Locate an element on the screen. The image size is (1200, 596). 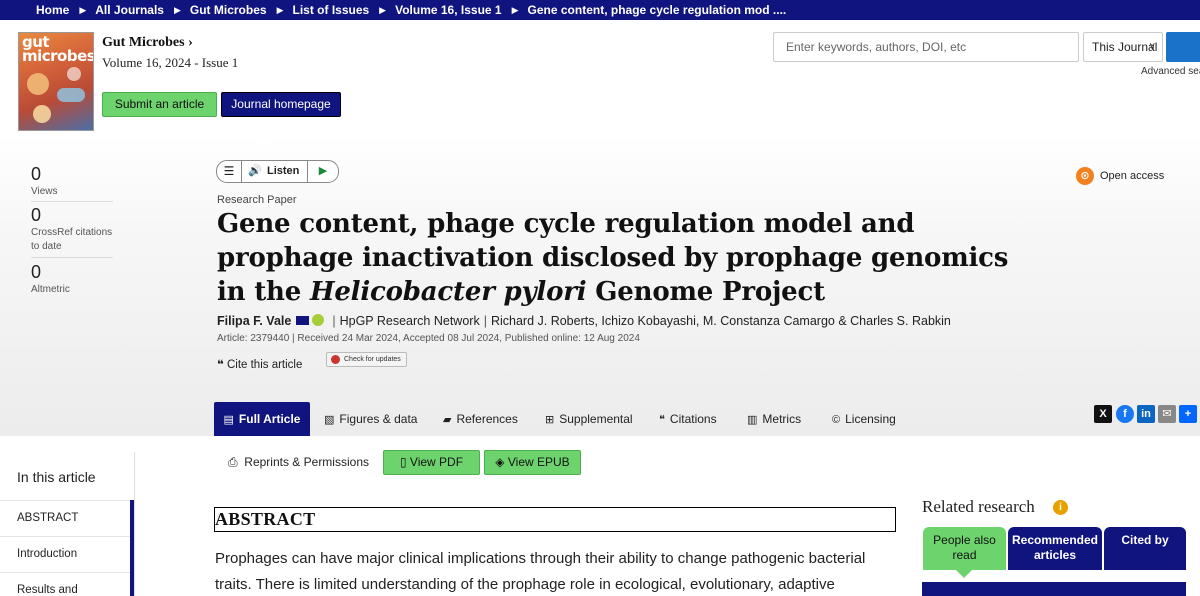
reprints-permissions-link: ⎙ Reprints & Permissions is located at coordinates (298, 462).